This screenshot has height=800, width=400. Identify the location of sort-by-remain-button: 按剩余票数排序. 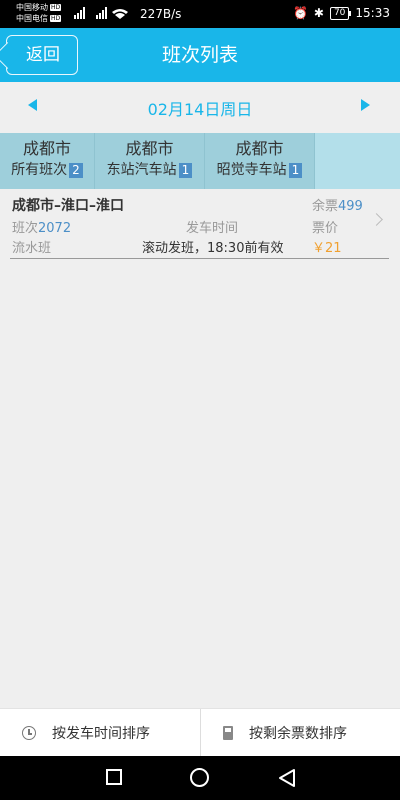
(300, 733).